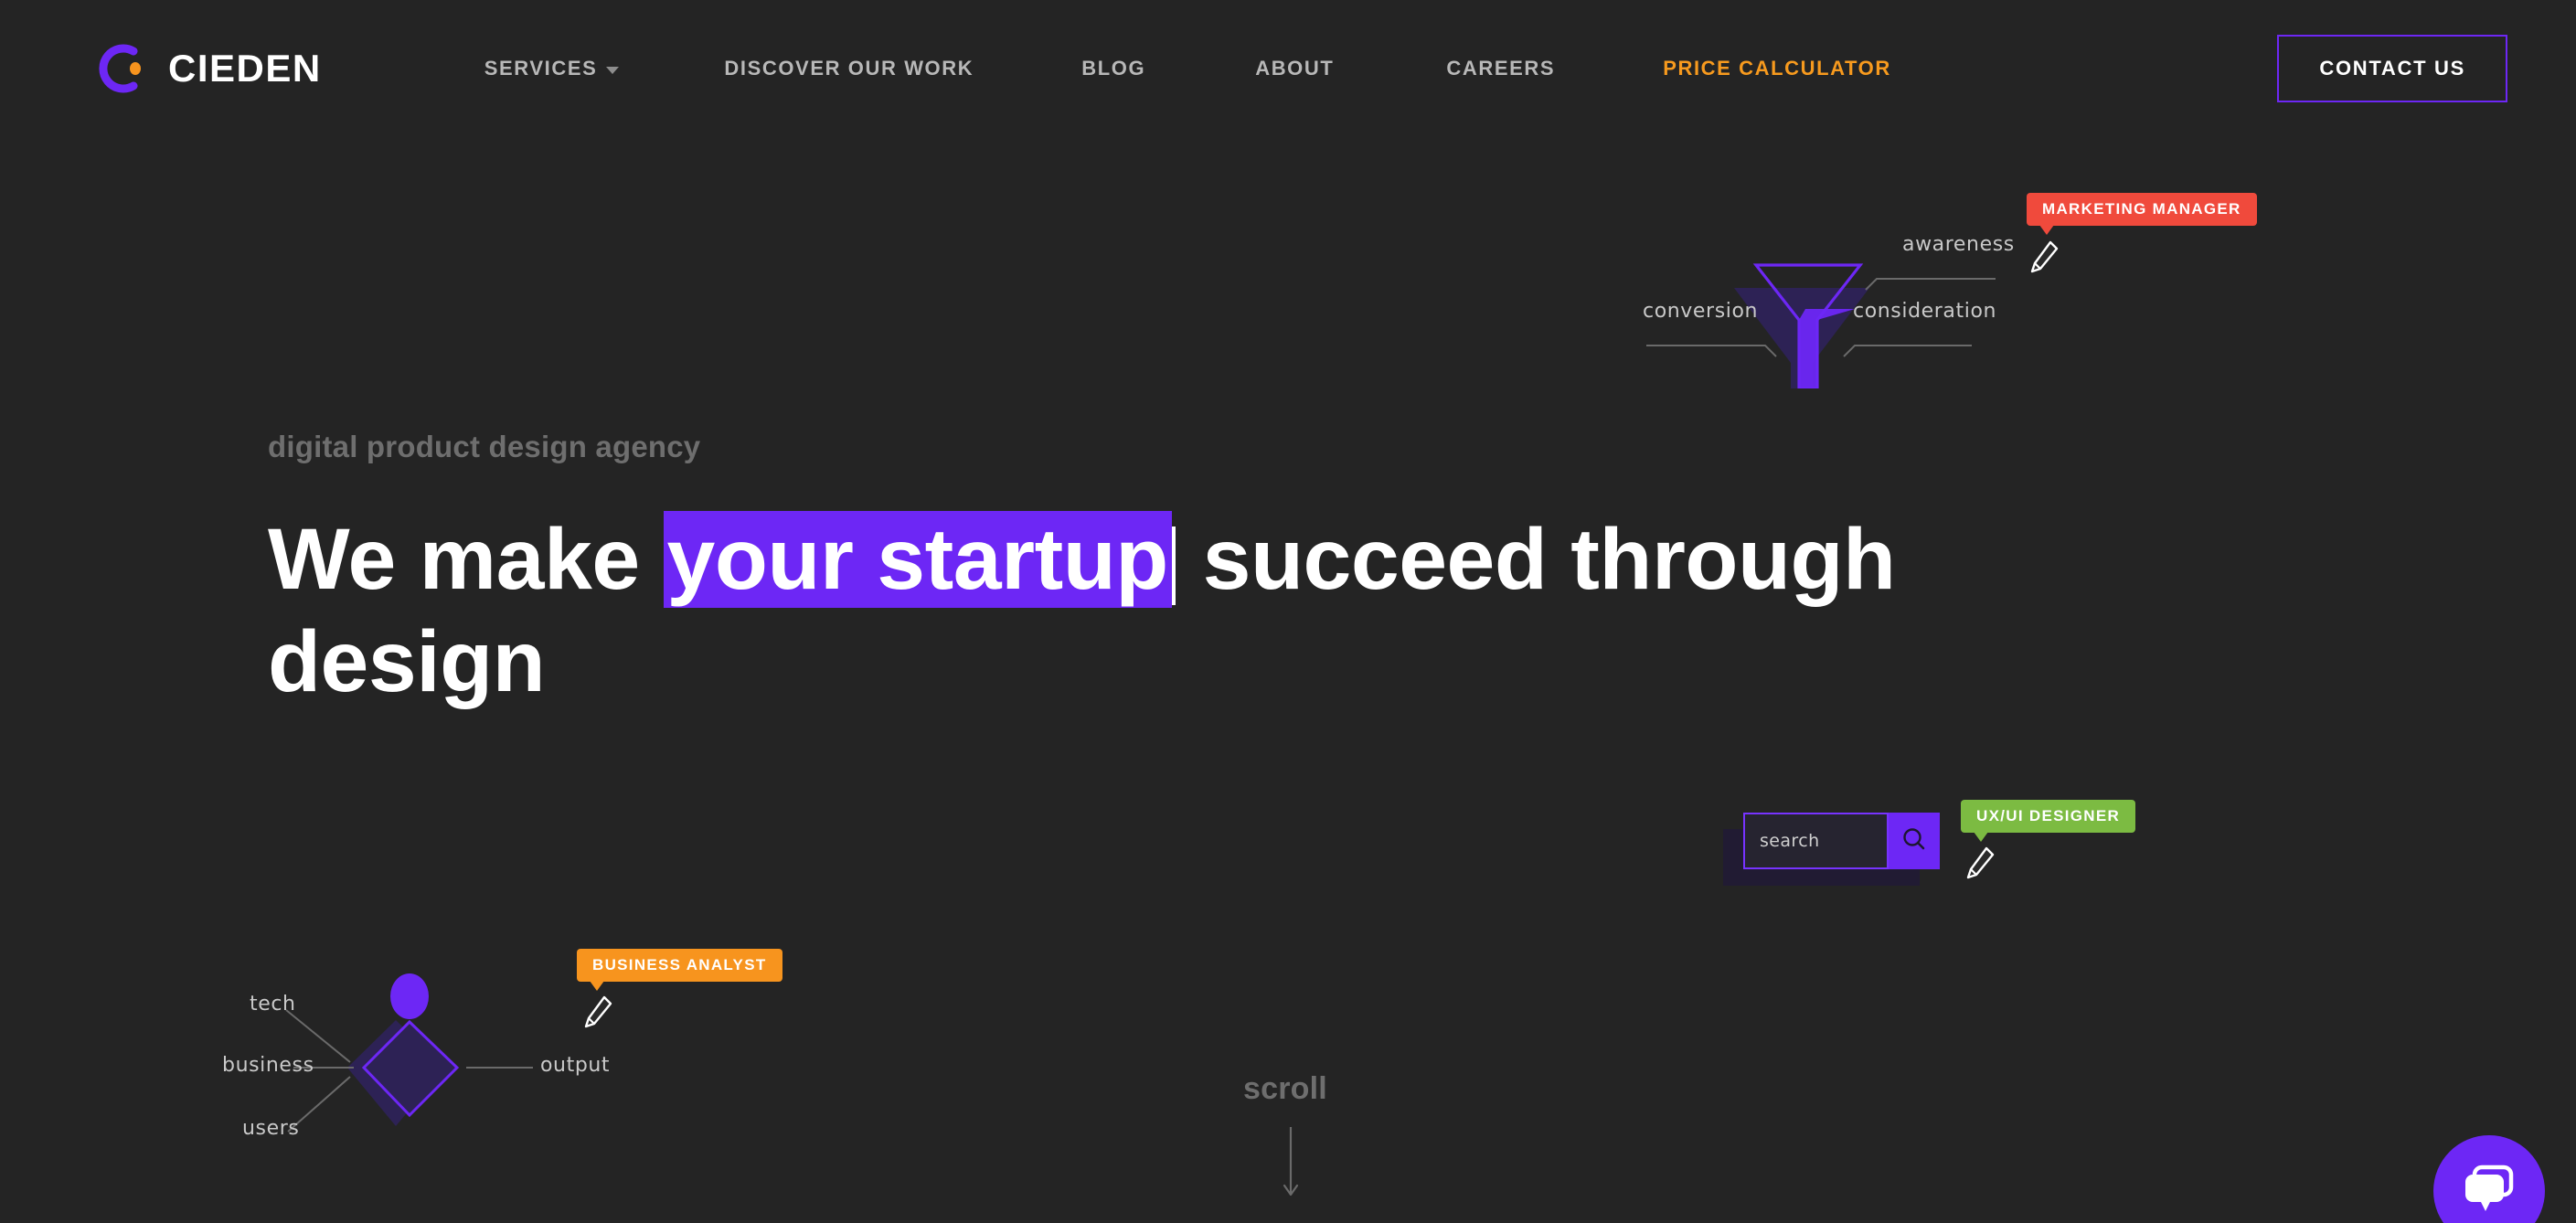 This screenshot has height=1223, width=2576. I want to click on nav-item-about: ABOUT, so click(1294, 68).